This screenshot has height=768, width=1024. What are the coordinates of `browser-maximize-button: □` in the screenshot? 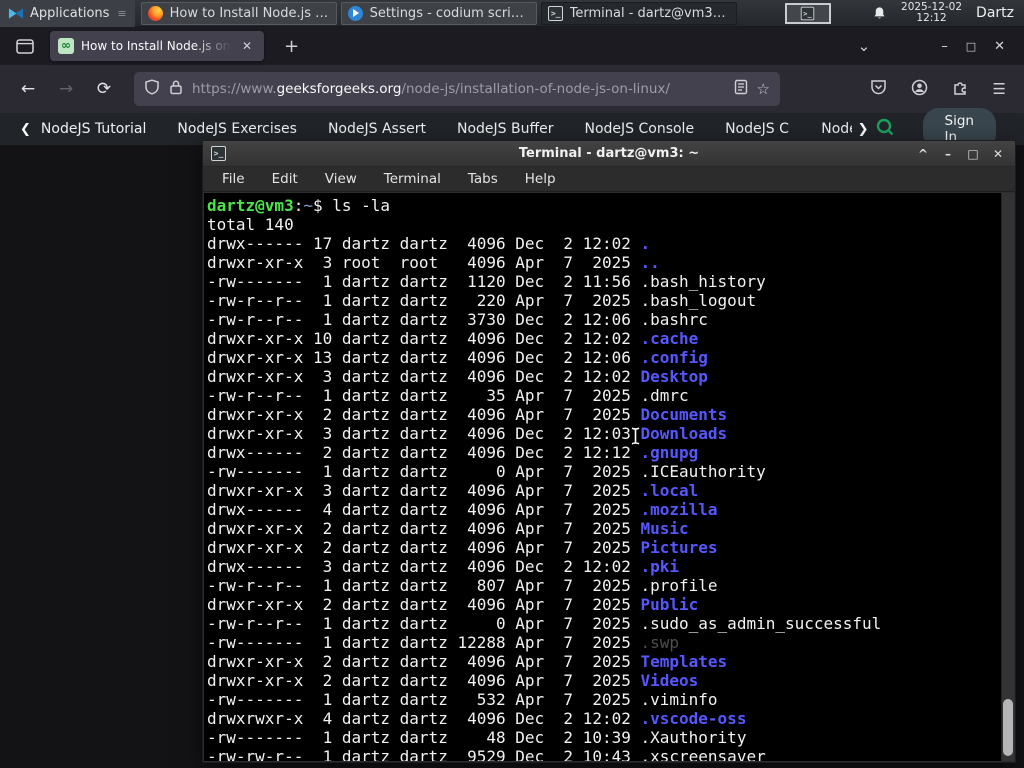 It's located at (971, 46).